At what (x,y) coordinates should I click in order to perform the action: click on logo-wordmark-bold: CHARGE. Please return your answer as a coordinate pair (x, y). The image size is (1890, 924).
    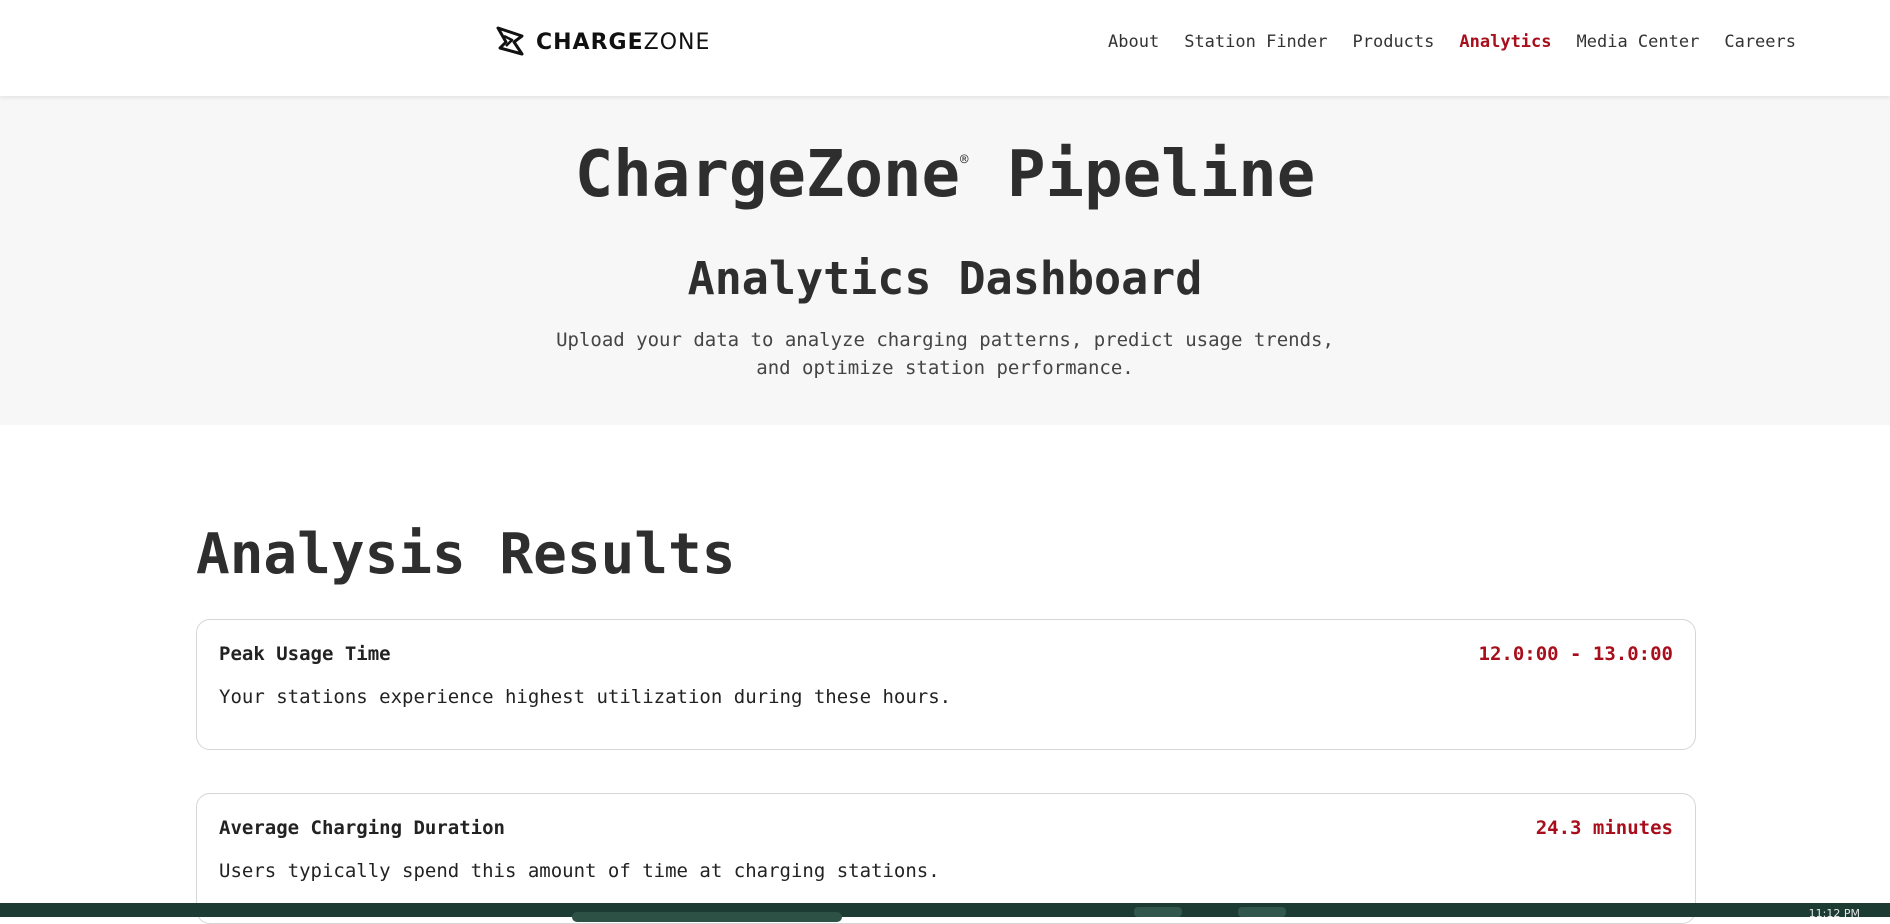
    Looking at the image, I should click on (590, 42).